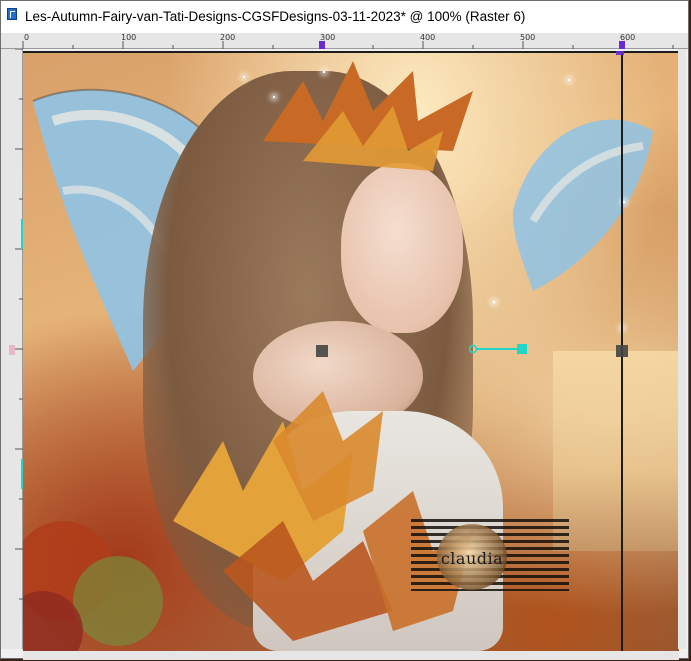 This screenshot has width=691, height=661. What do you see at coordinates (348, 45) in the screenshot?
I see `ruler-ticks-h` at bounding box center [348, 45].